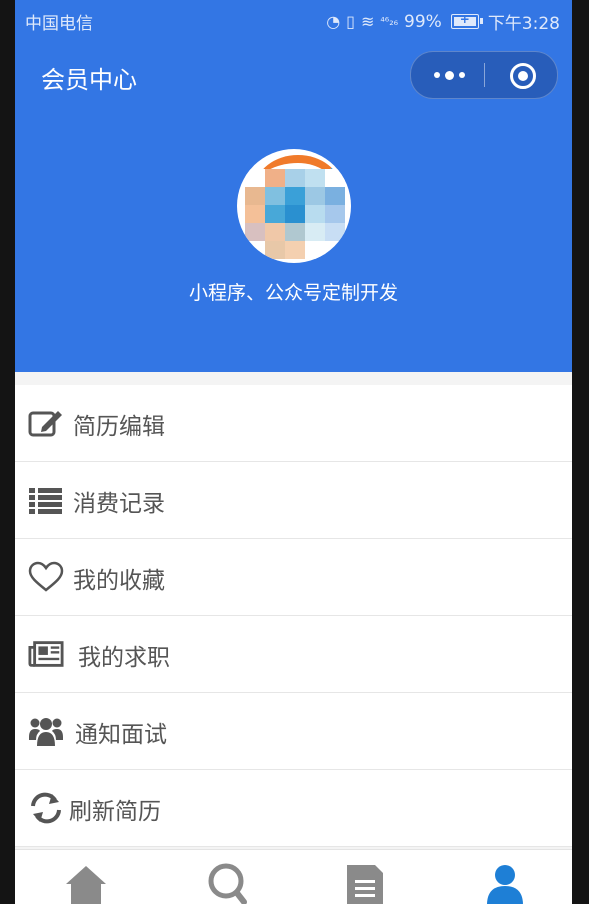 The width and height of the screenshot is (589, 904). What do you see at coordinates (333, 21) in the screenshot?
I see `alarm-icon: ◔` at bounding box center [333, 21].